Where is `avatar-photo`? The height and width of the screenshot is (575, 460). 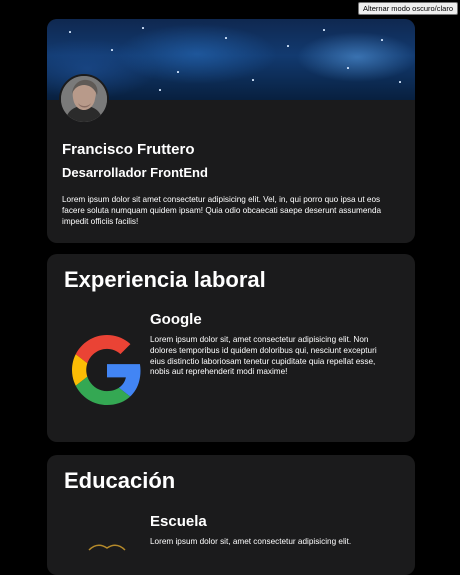
avatar-photo is located at coordinates (84, 99).